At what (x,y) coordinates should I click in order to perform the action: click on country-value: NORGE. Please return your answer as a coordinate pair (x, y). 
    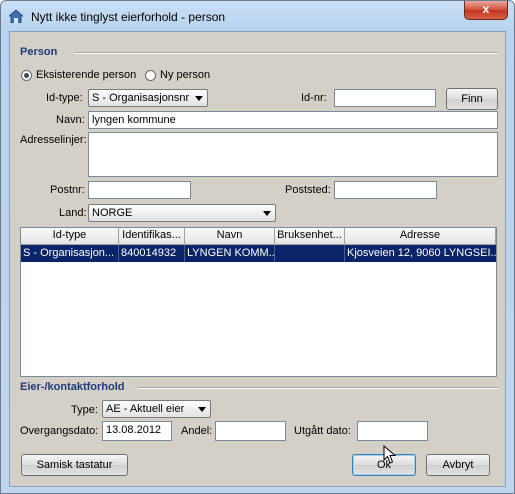
    Looking at the image, I should click on (112, 213).